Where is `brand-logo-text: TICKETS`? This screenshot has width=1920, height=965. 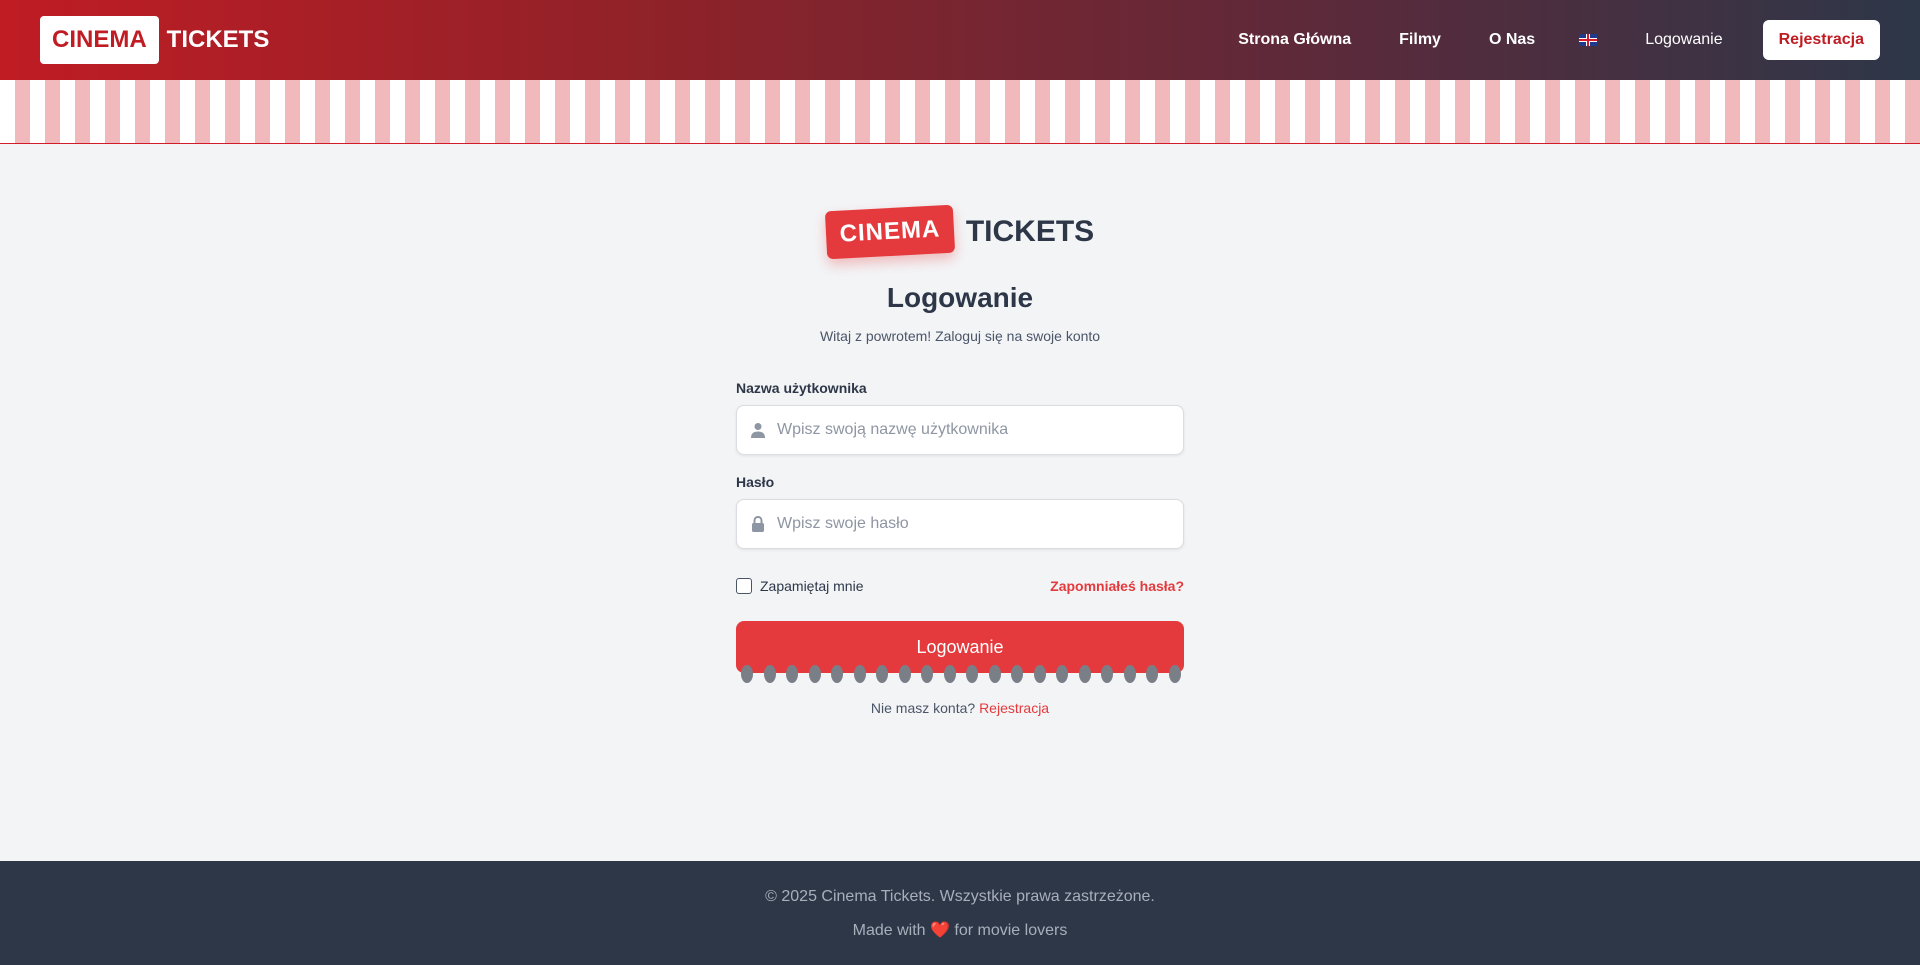
brand-logo-text: TICKETS is located at coordinates (218, 39).